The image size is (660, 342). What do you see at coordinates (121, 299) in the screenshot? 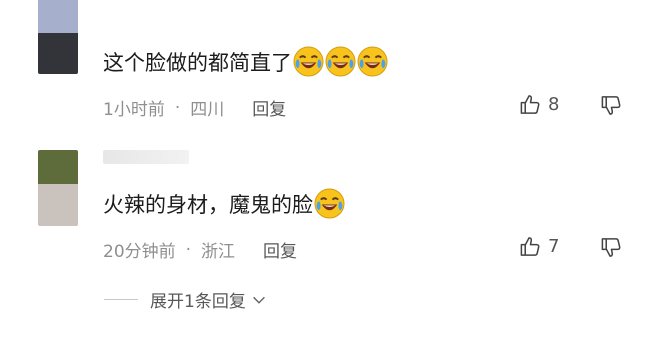
I see `divider-line` at bounding box center [121, 299].